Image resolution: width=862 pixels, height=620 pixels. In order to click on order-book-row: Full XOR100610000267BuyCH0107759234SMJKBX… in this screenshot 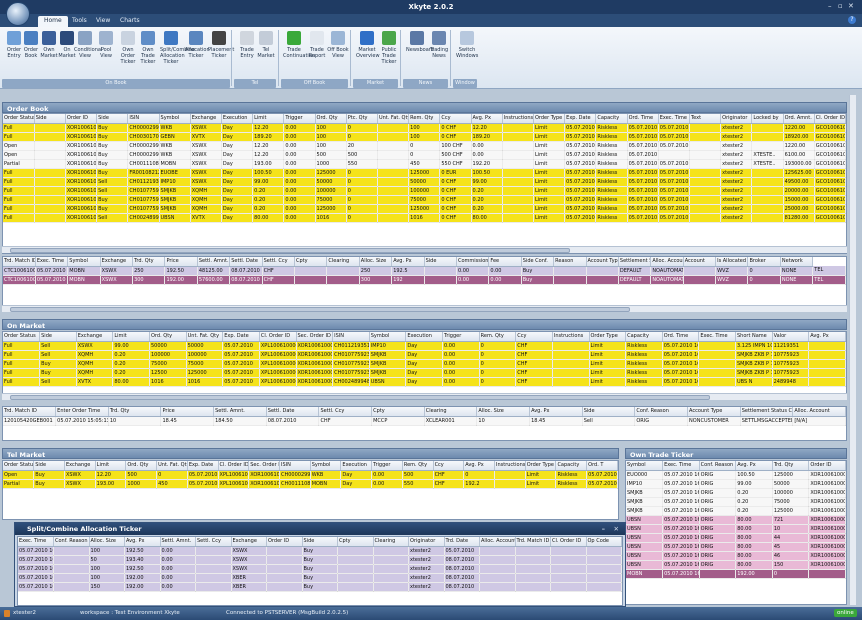, I will do `click(424, 209)`.